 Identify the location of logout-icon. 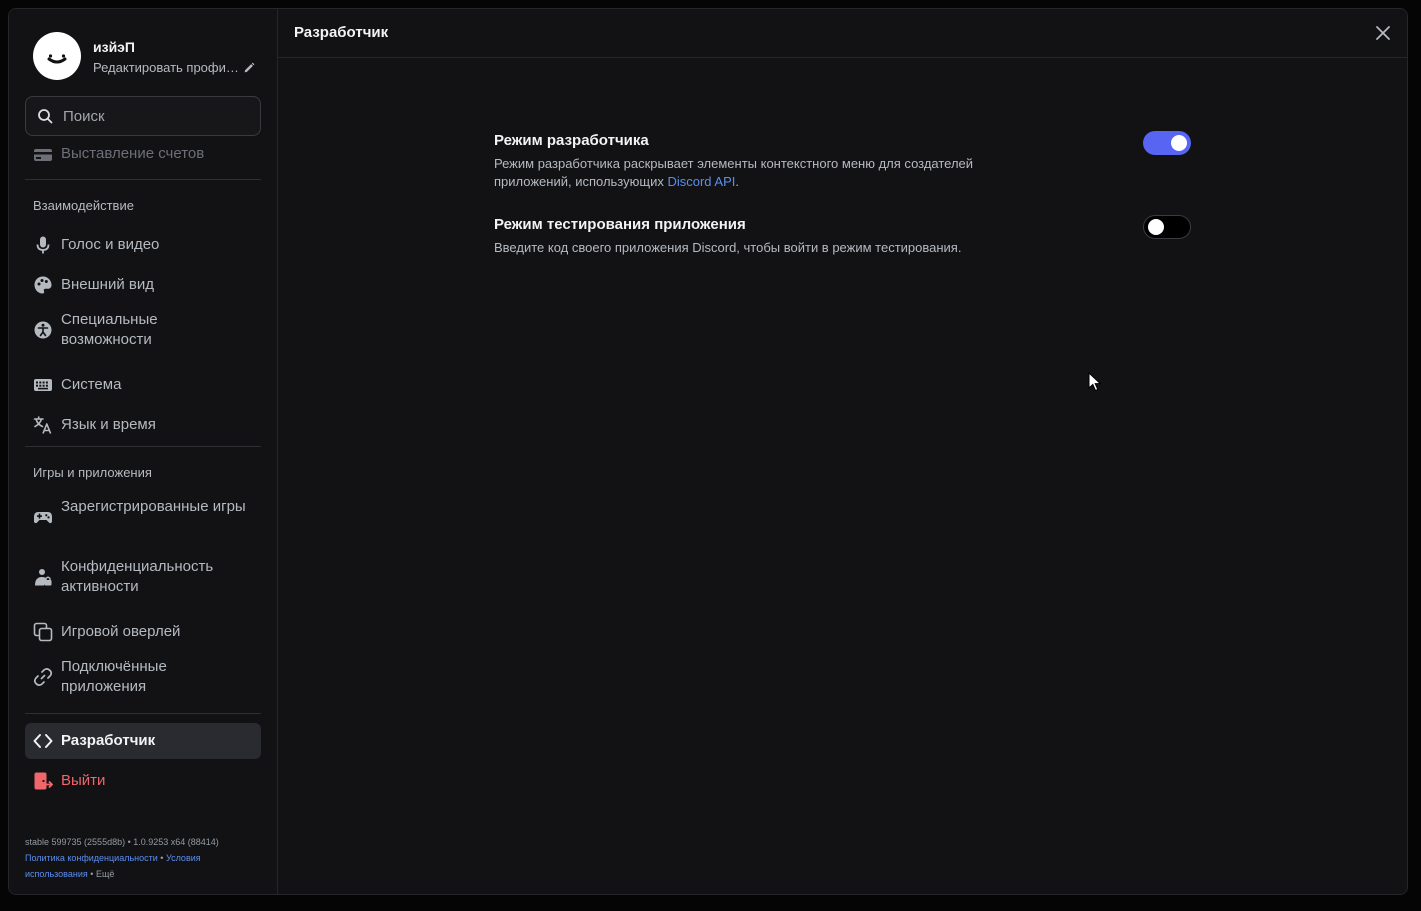
(43, 781).